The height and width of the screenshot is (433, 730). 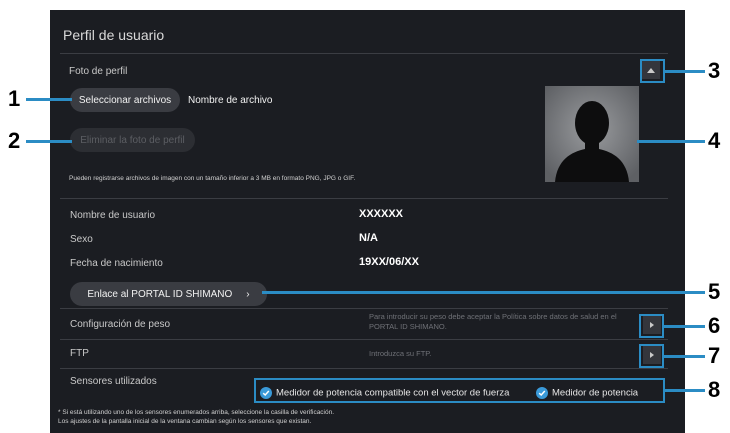 I want to click on profile-photo-avatar, so click(x=592, y=134).